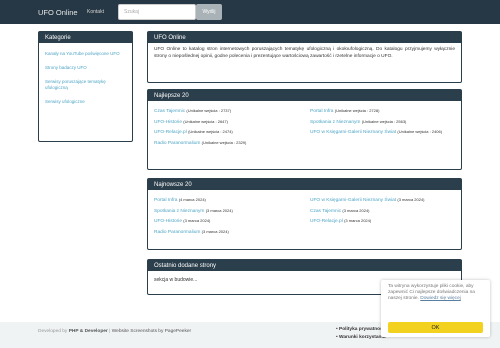  I want to click on screenshots-link: Website Screenshots by PagePeeker, so click(151, 331).